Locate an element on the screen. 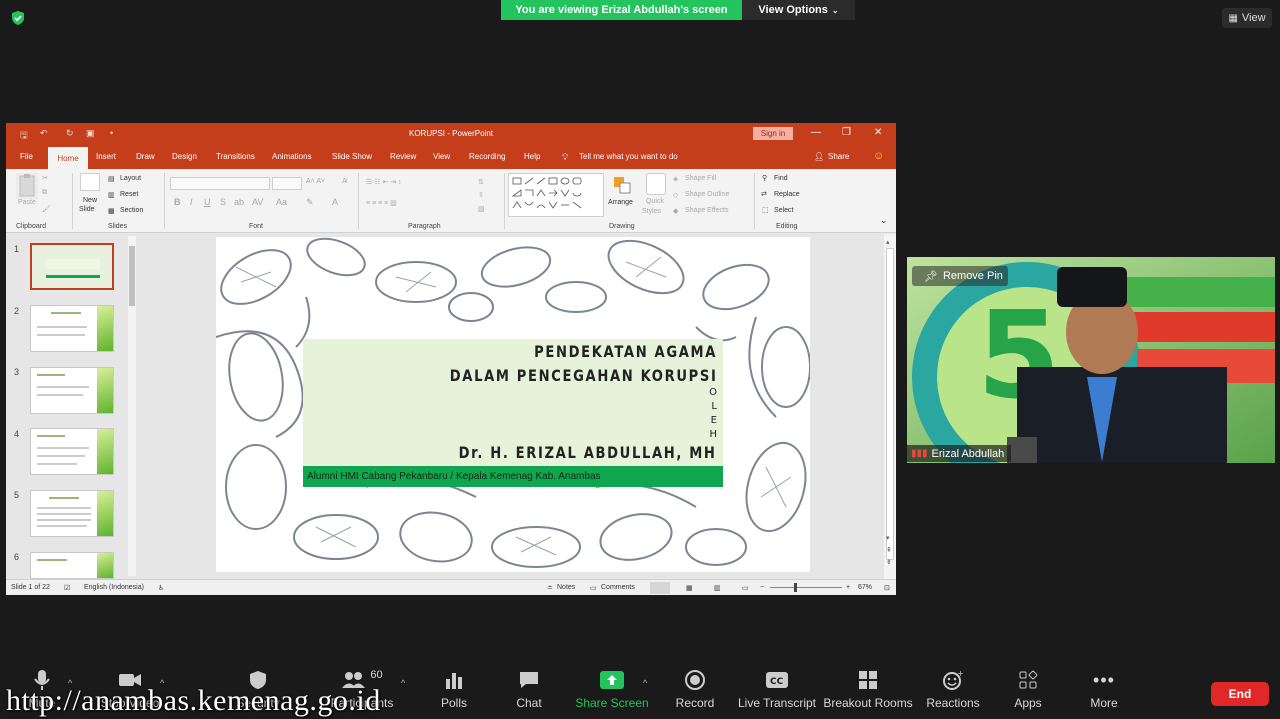  zoom-out-icon: − is located at coordinates (762, 587).